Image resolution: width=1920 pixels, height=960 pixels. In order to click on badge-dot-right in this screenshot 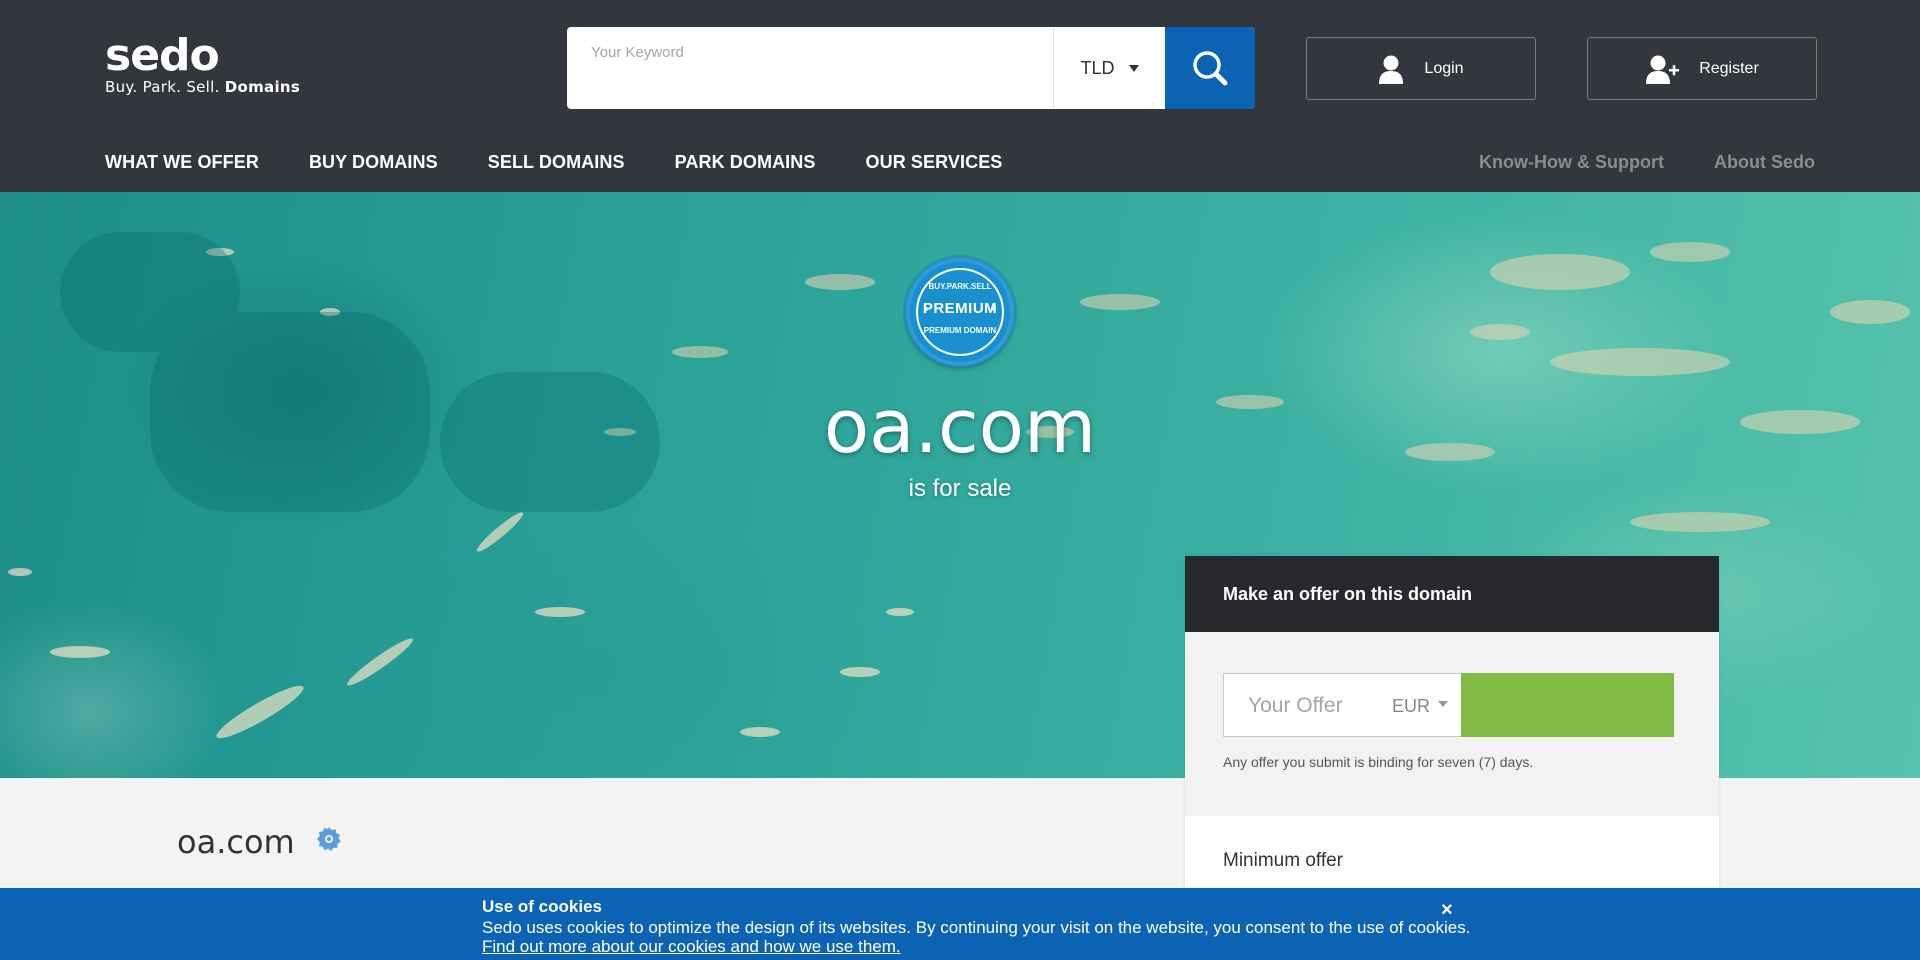, I will do `click(994, 309)`.